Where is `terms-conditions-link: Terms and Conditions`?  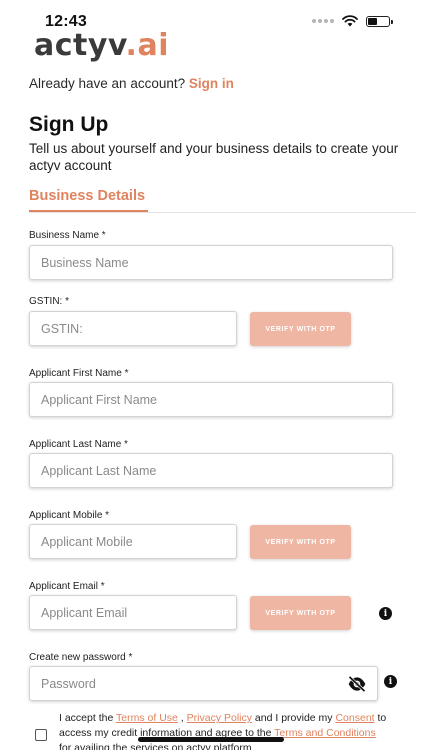
terms-conditions-link: Terms and Conditions is located at coordinates (325, 733).